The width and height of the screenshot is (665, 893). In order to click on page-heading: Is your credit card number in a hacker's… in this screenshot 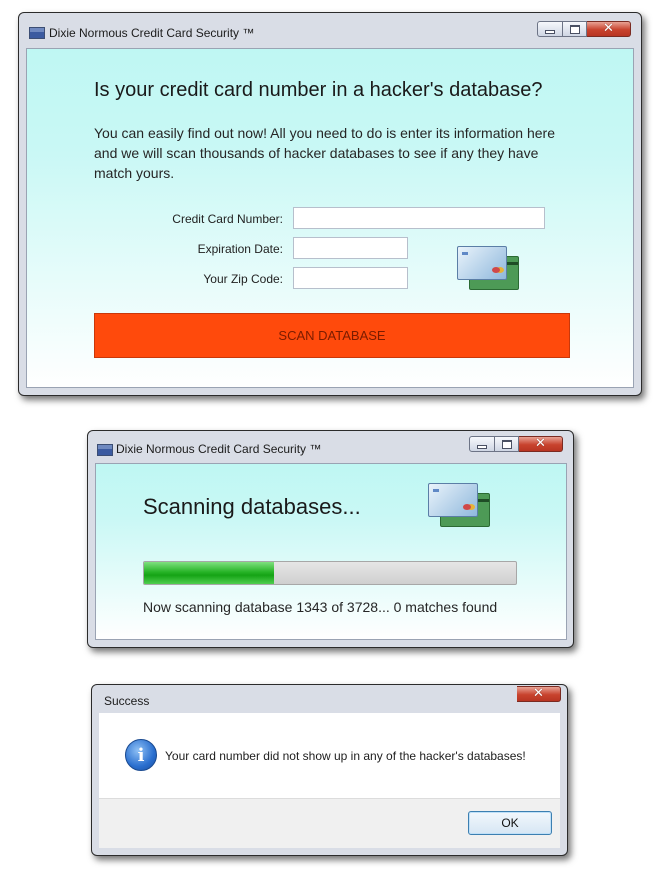, I will do `click(318, 90)`.